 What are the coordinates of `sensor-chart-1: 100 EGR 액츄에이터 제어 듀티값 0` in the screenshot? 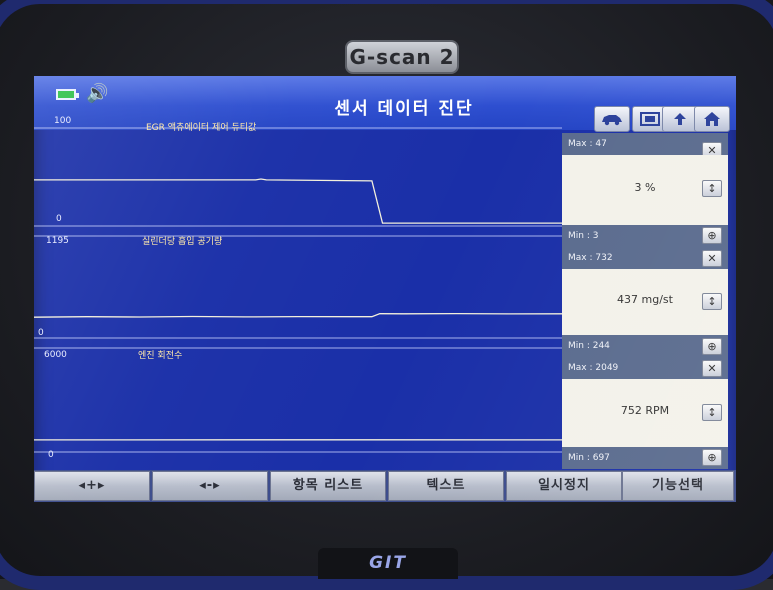 It's located at (298, 171).